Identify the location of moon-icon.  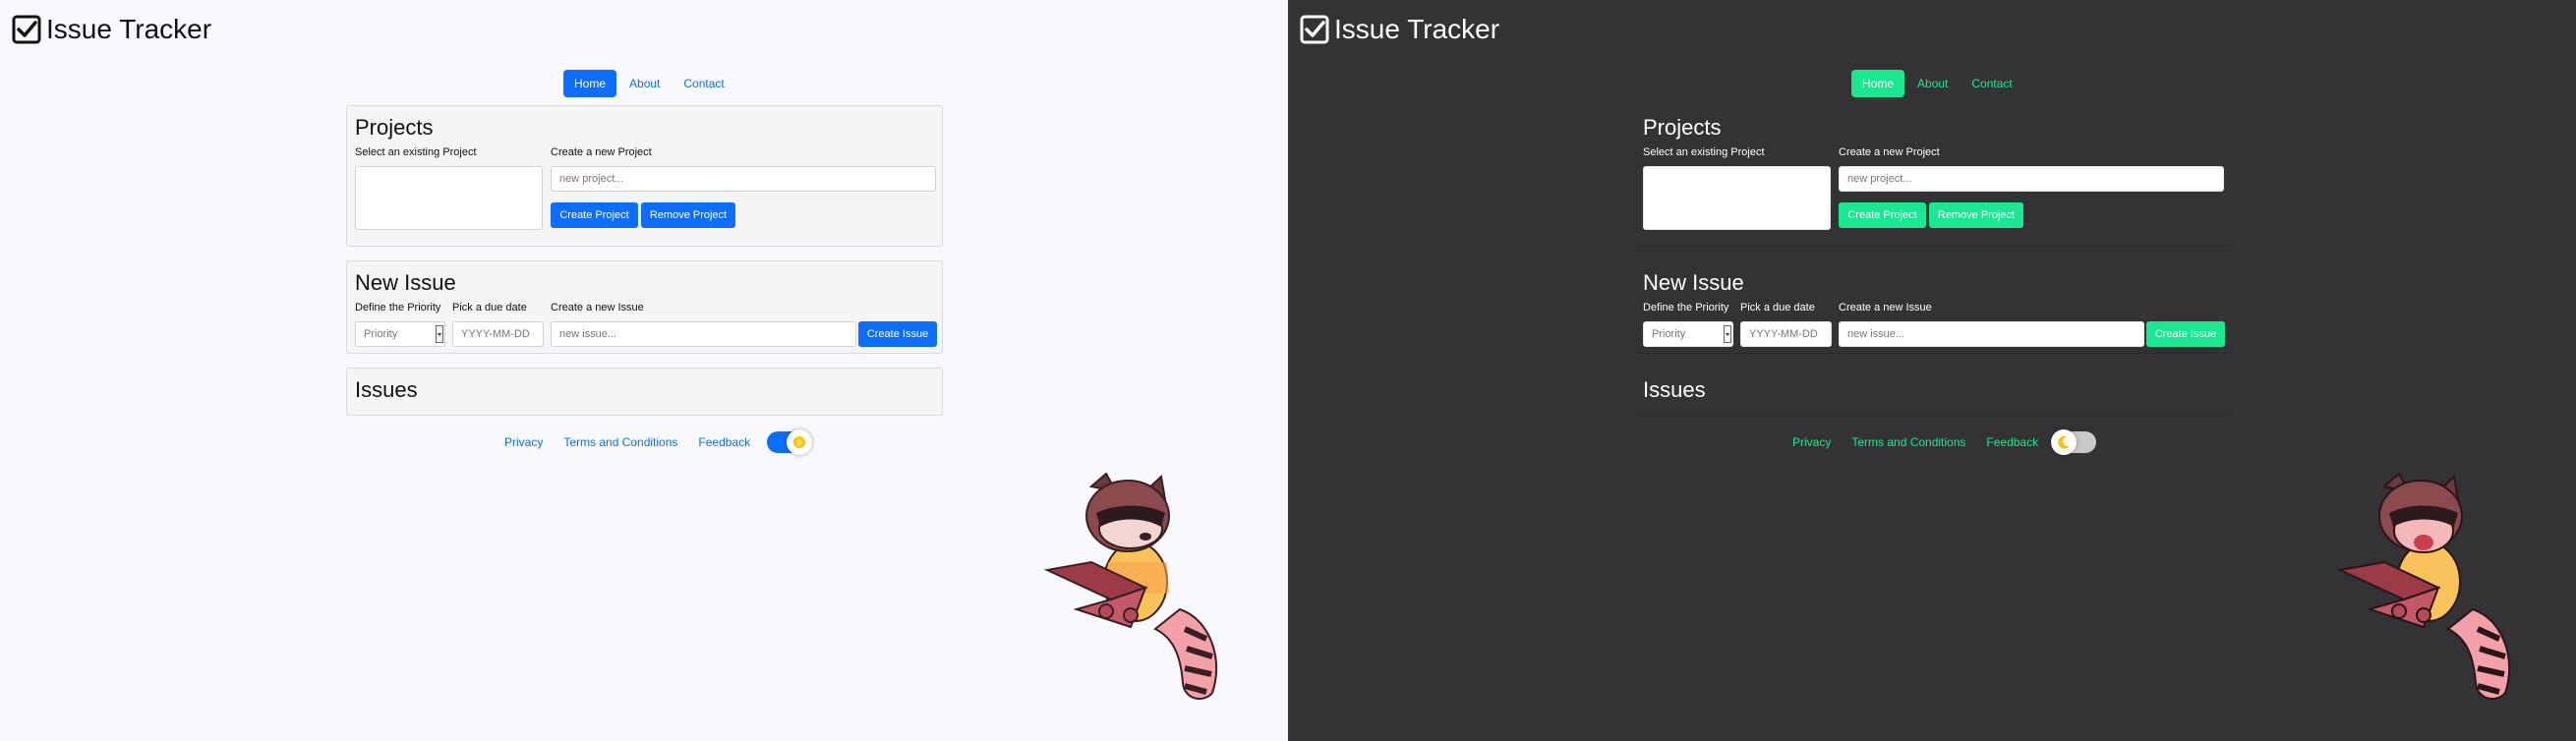
(2064, 442).